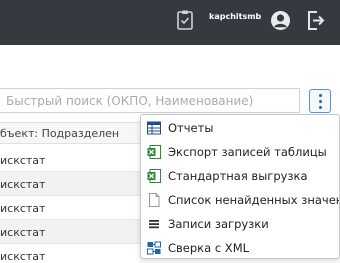 The width and height of the screenshot is (340, 263). I want to click on blank-document-icon, so click(154, 200).